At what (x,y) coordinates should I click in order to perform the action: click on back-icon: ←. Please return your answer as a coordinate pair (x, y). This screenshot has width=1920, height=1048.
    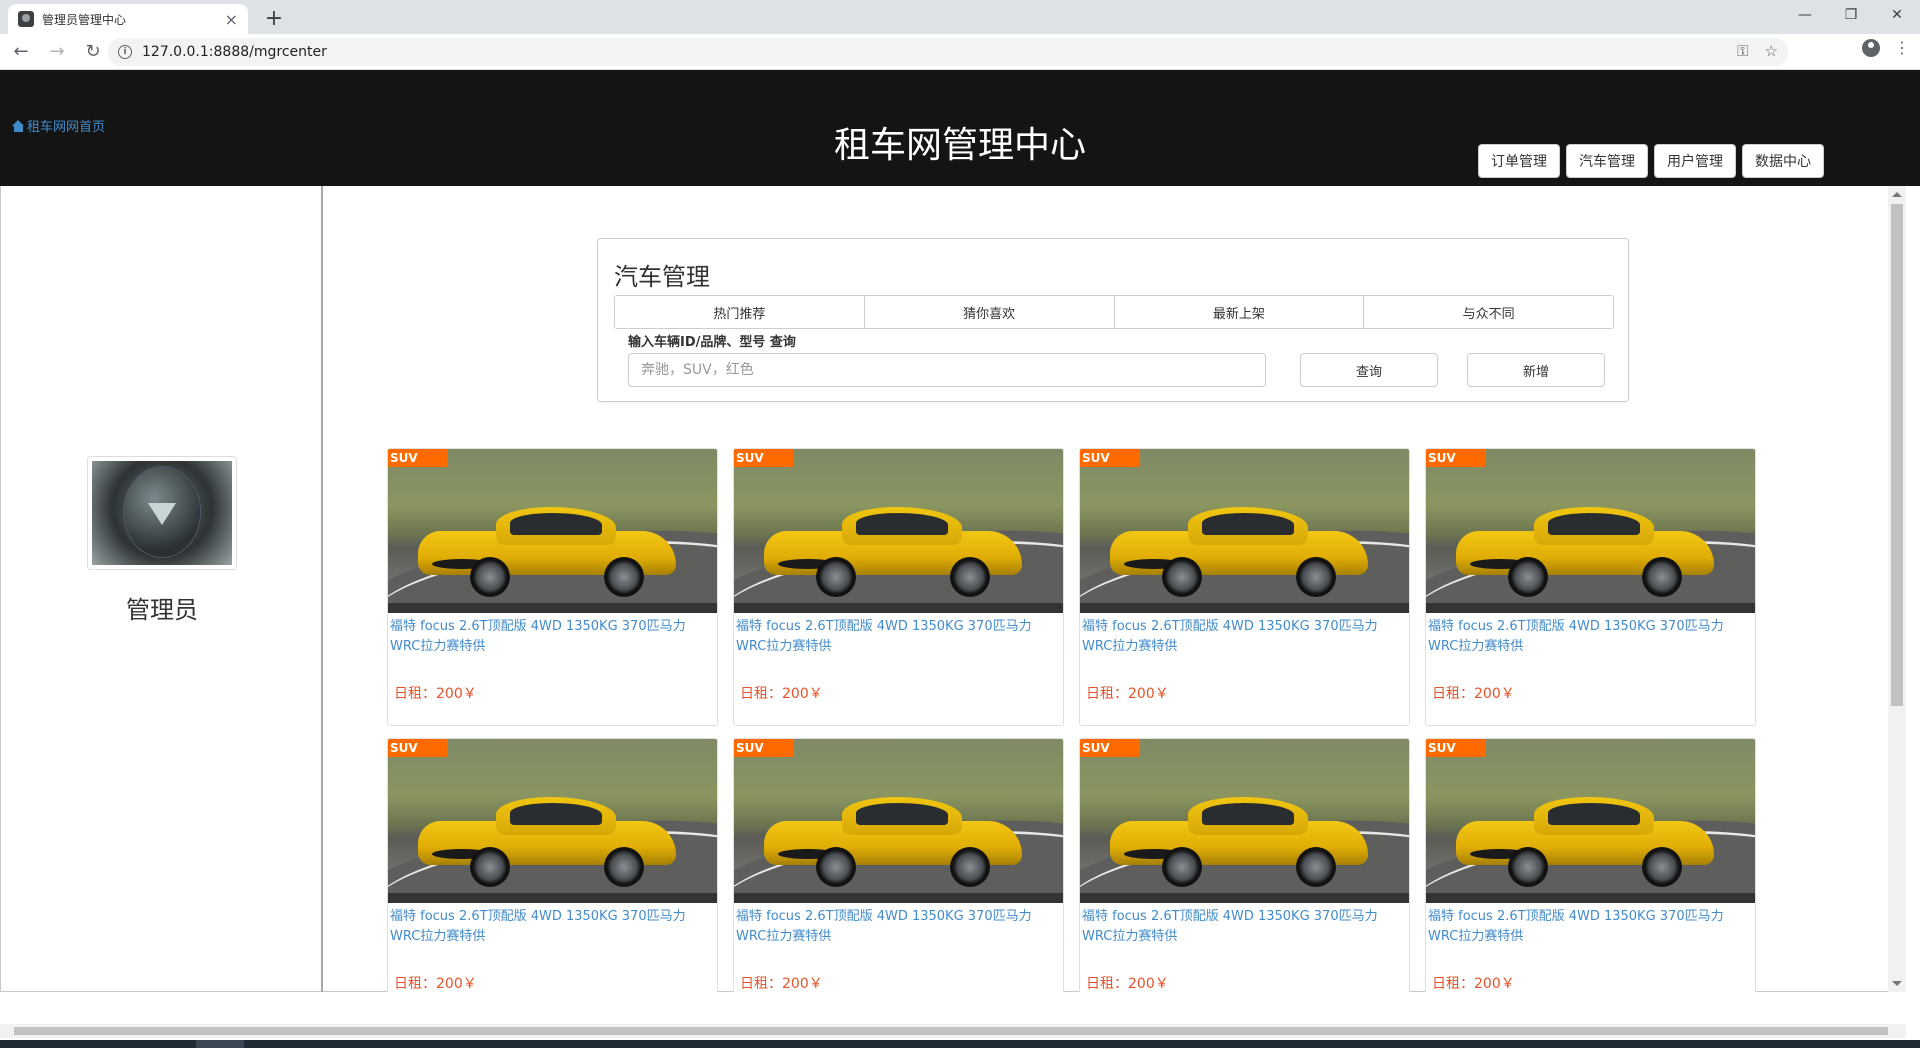
    Looking at the image, I should click on (21, 52).